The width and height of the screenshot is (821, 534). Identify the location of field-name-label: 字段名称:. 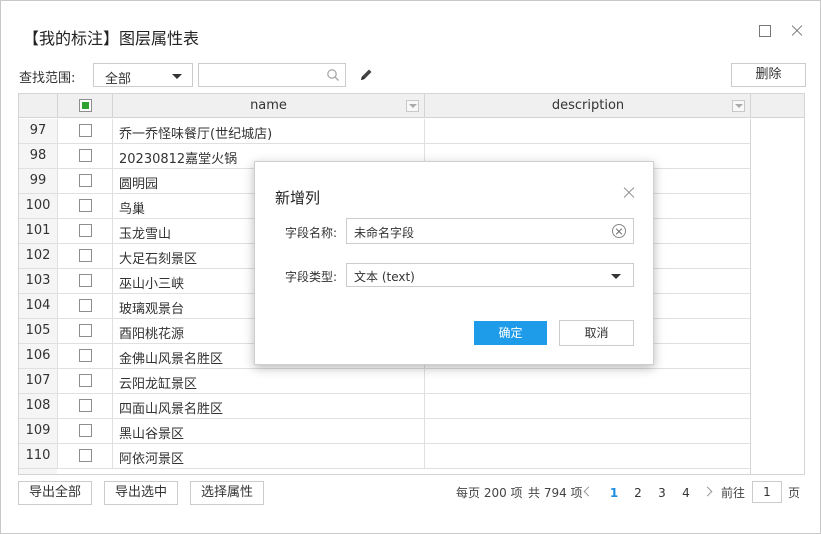
(311, 233).